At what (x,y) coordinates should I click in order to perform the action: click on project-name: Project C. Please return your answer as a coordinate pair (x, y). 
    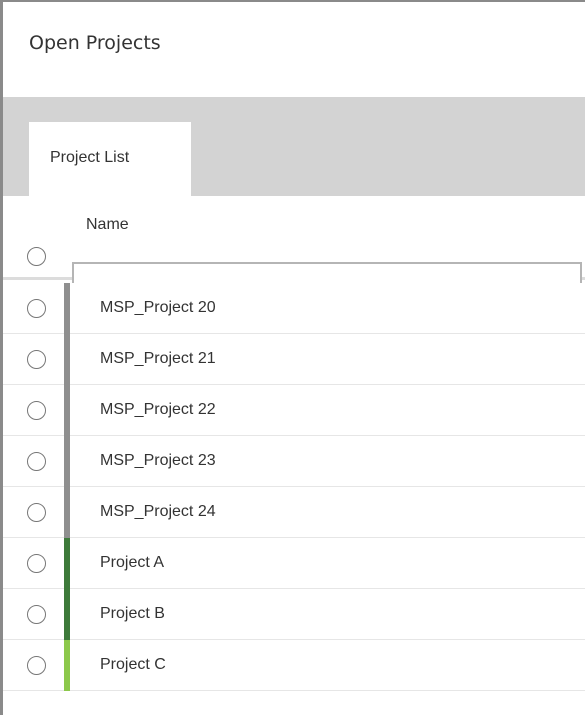
    Looking at the image, I should click on (133, 664).